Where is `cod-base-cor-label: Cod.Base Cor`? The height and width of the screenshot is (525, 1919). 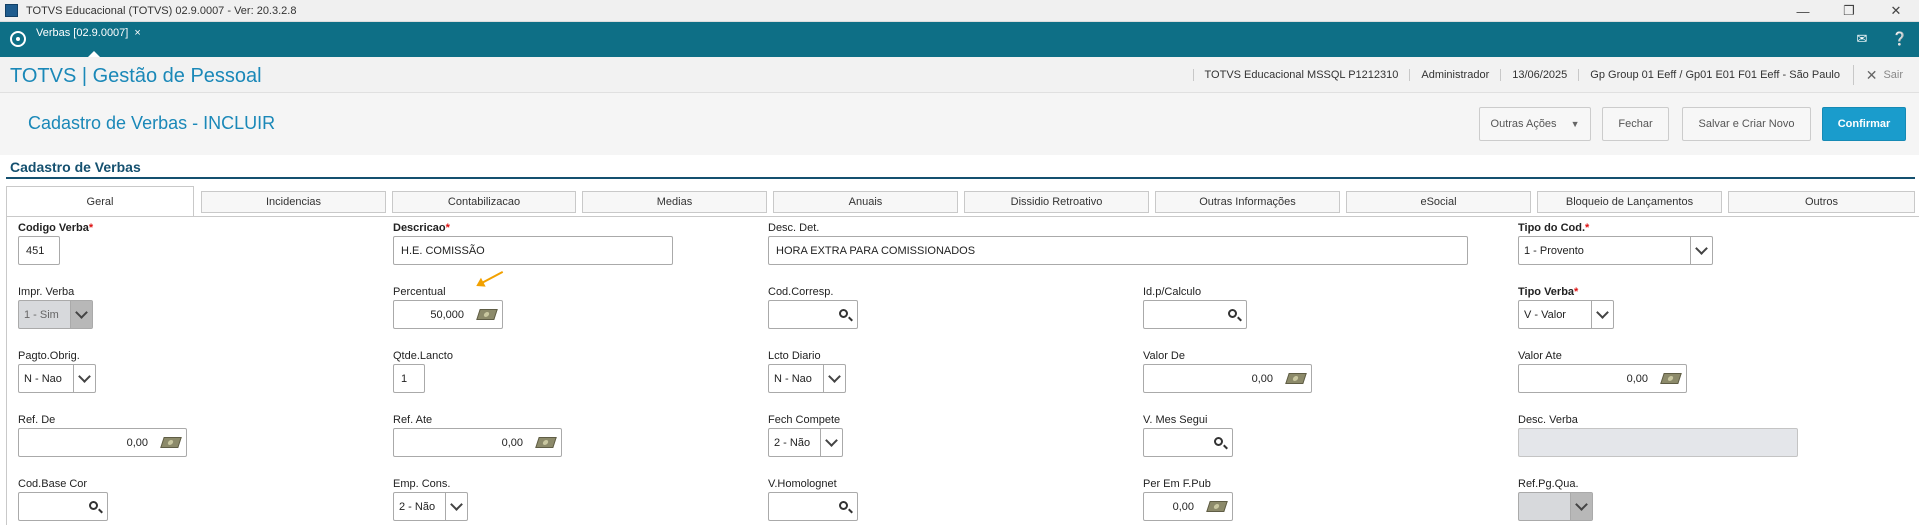
cod-base-cor-label: Cod.Base Cor is located at coordinates (53, 484).